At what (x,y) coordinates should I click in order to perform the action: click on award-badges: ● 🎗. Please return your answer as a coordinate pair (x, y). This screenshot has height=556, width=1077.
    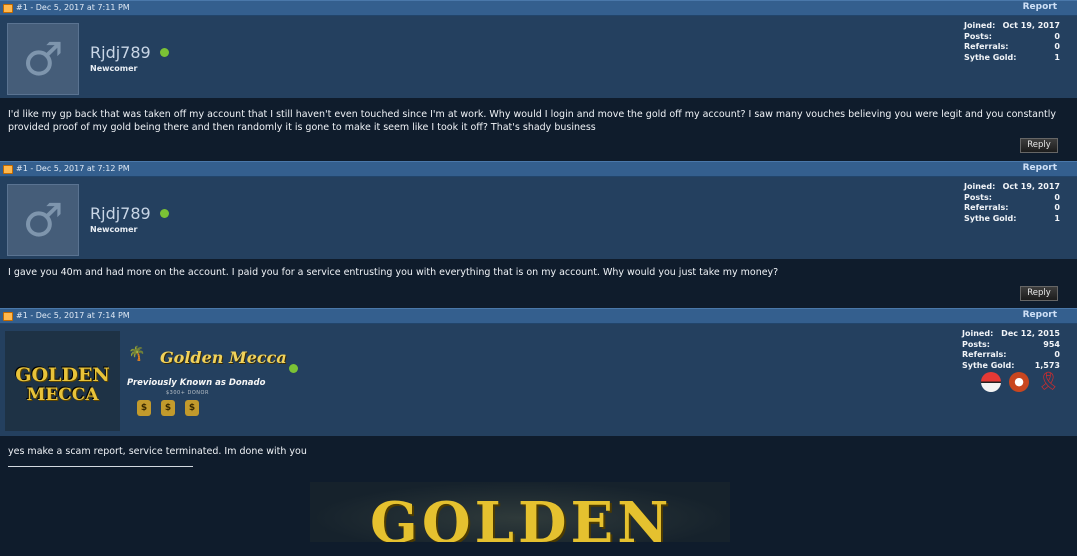
    Looking at the image, I should click on (1020, 382).